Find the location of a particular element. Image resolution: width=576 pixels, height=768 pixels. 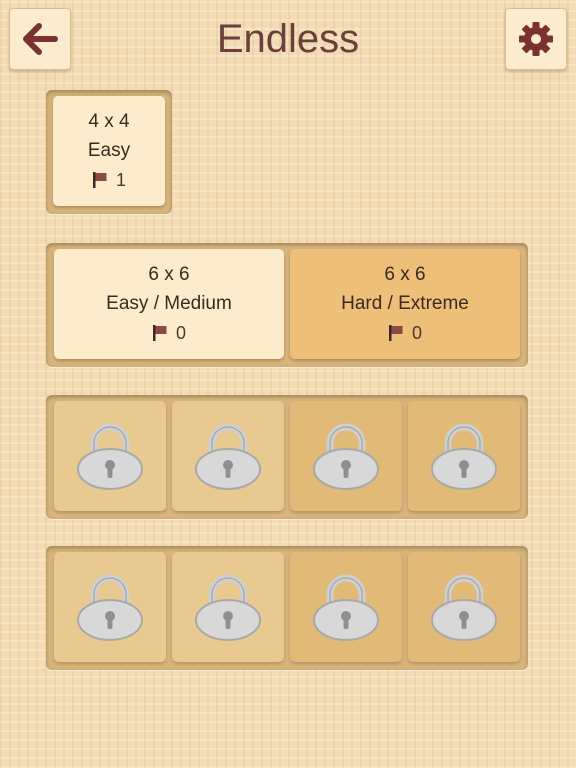

level-size: 4 x 4 is located at coordinates (109, 121).